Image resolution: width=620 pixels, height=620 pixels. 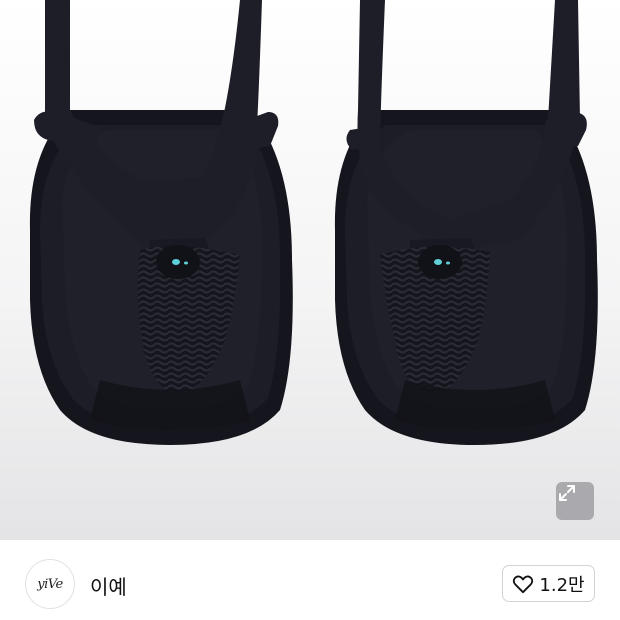 What do you see at coordinates (523, 584) in the screenshot?
I see `heart-outline-icon` at bounding box center [523, 584].